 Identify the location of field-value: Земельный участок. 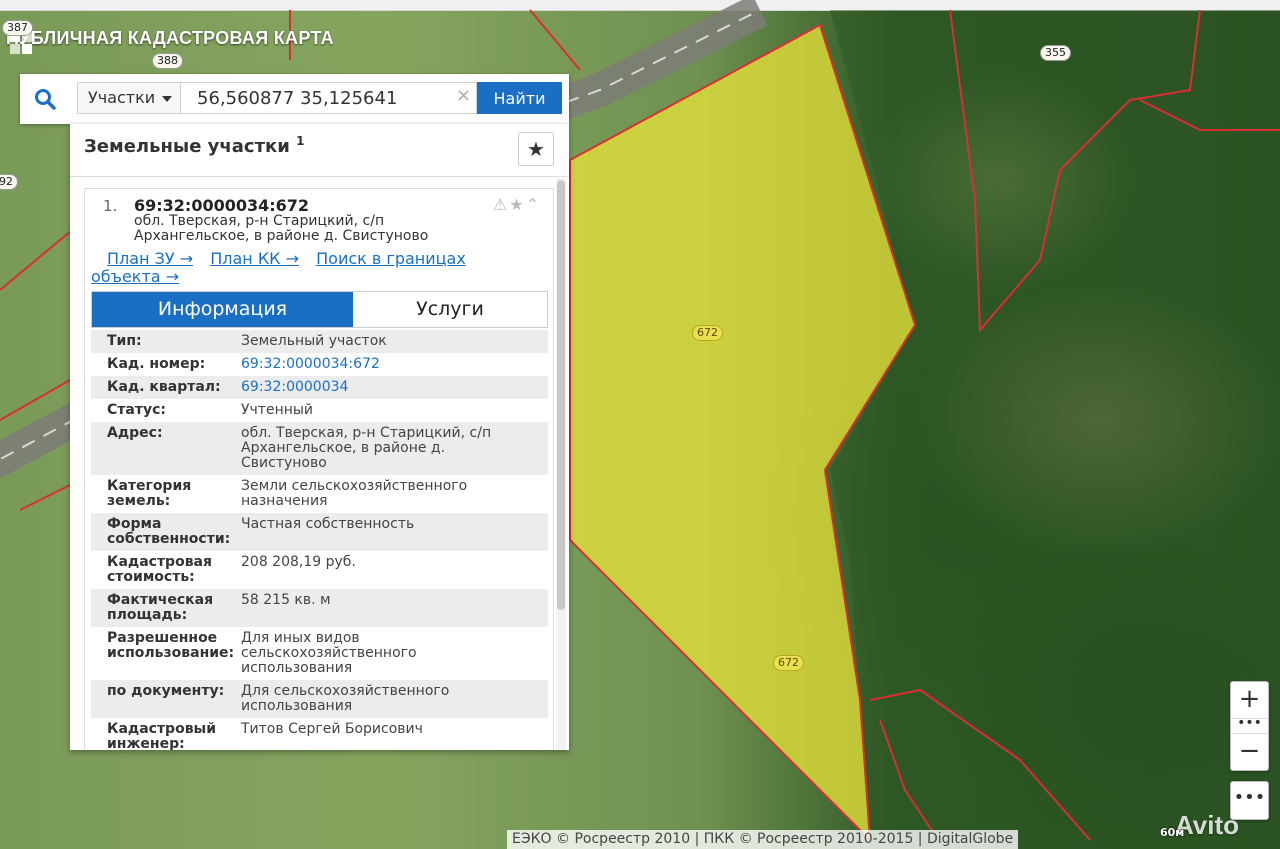
(314, 341).